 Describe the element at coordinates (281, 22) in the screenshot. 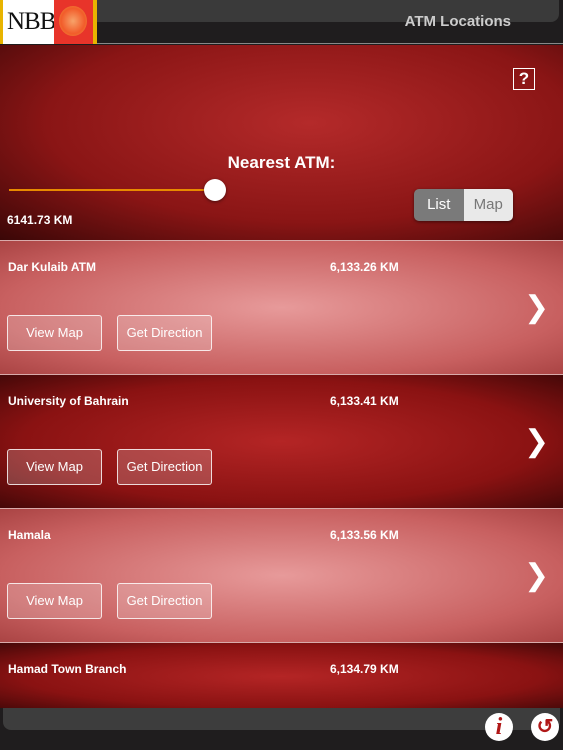

I see `header: NBB ATM Locations` at that location.